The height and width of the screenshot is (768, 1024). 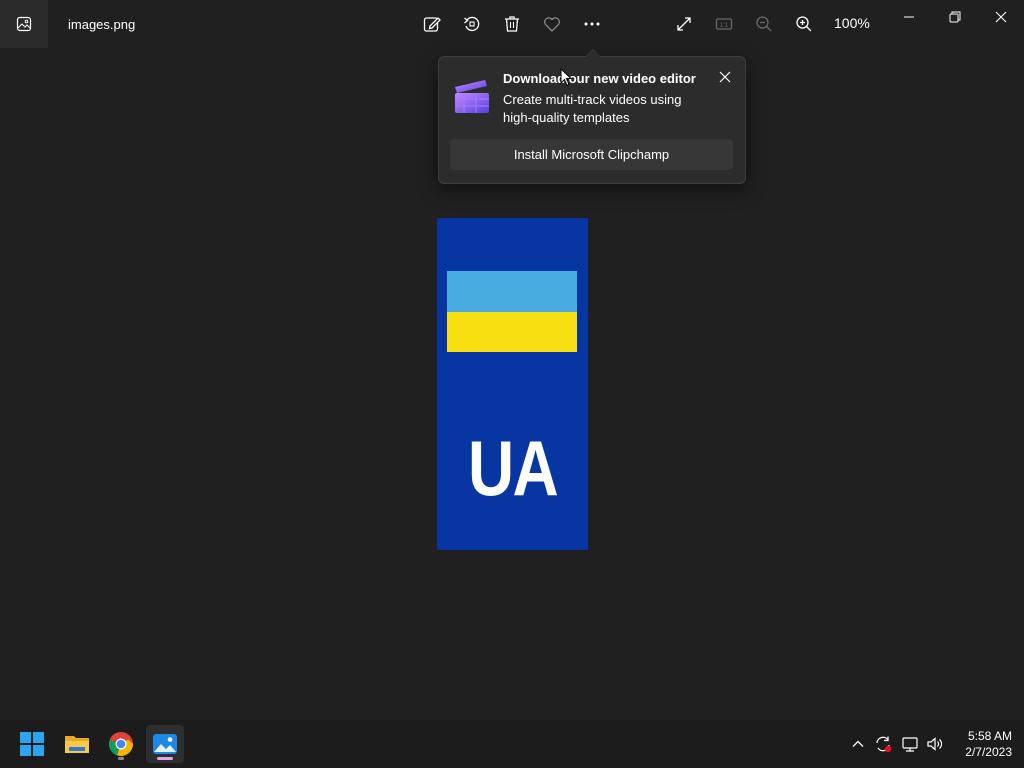 I want to click on zoom-in-icon, so click(x=804, y=24).